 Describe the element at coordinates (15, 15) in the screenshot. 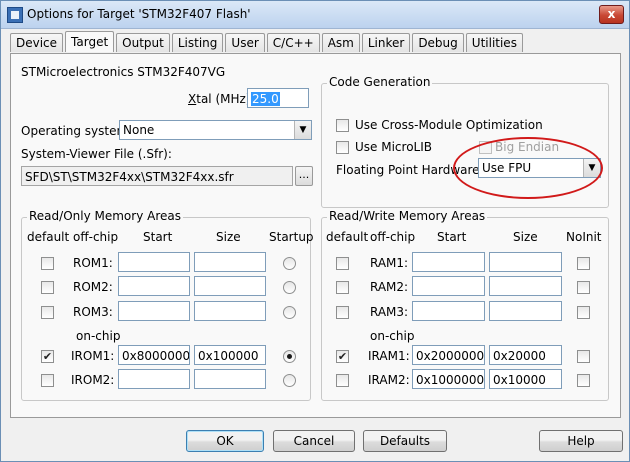

I see `app-icon` at that location.